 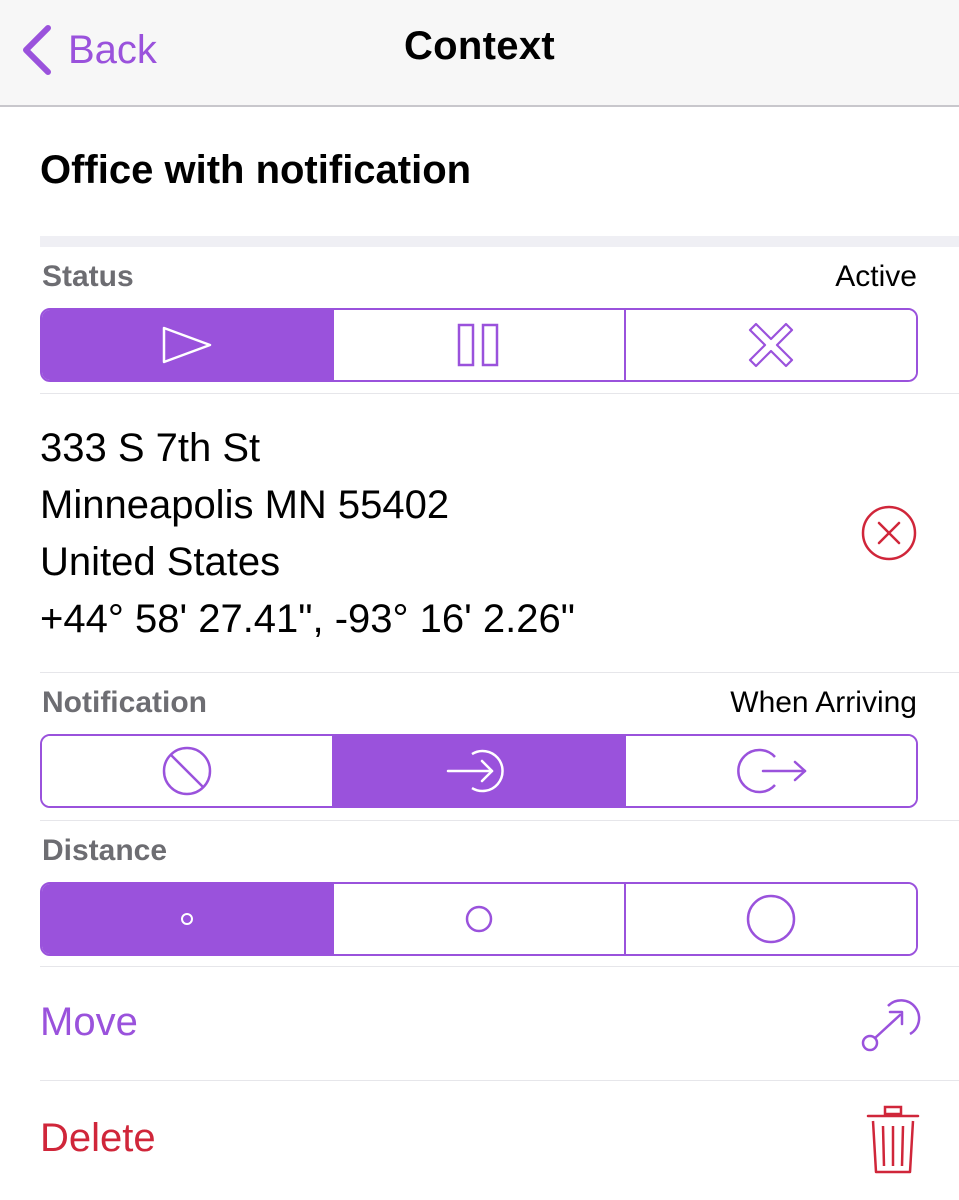 I want to click on status-paused-segment, so click(x=478, y=345).